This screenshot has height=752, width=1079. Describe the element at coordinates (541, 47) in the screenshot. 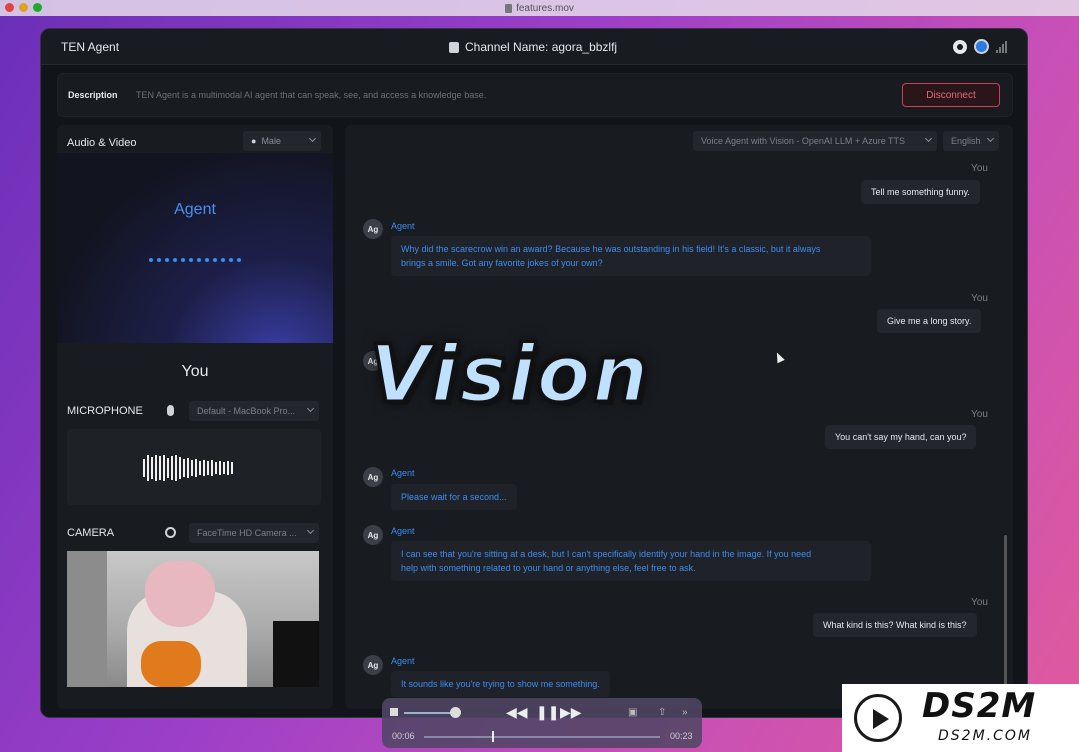

I see `channel-label: Channel Name: agora_bbzlfj` at that location.